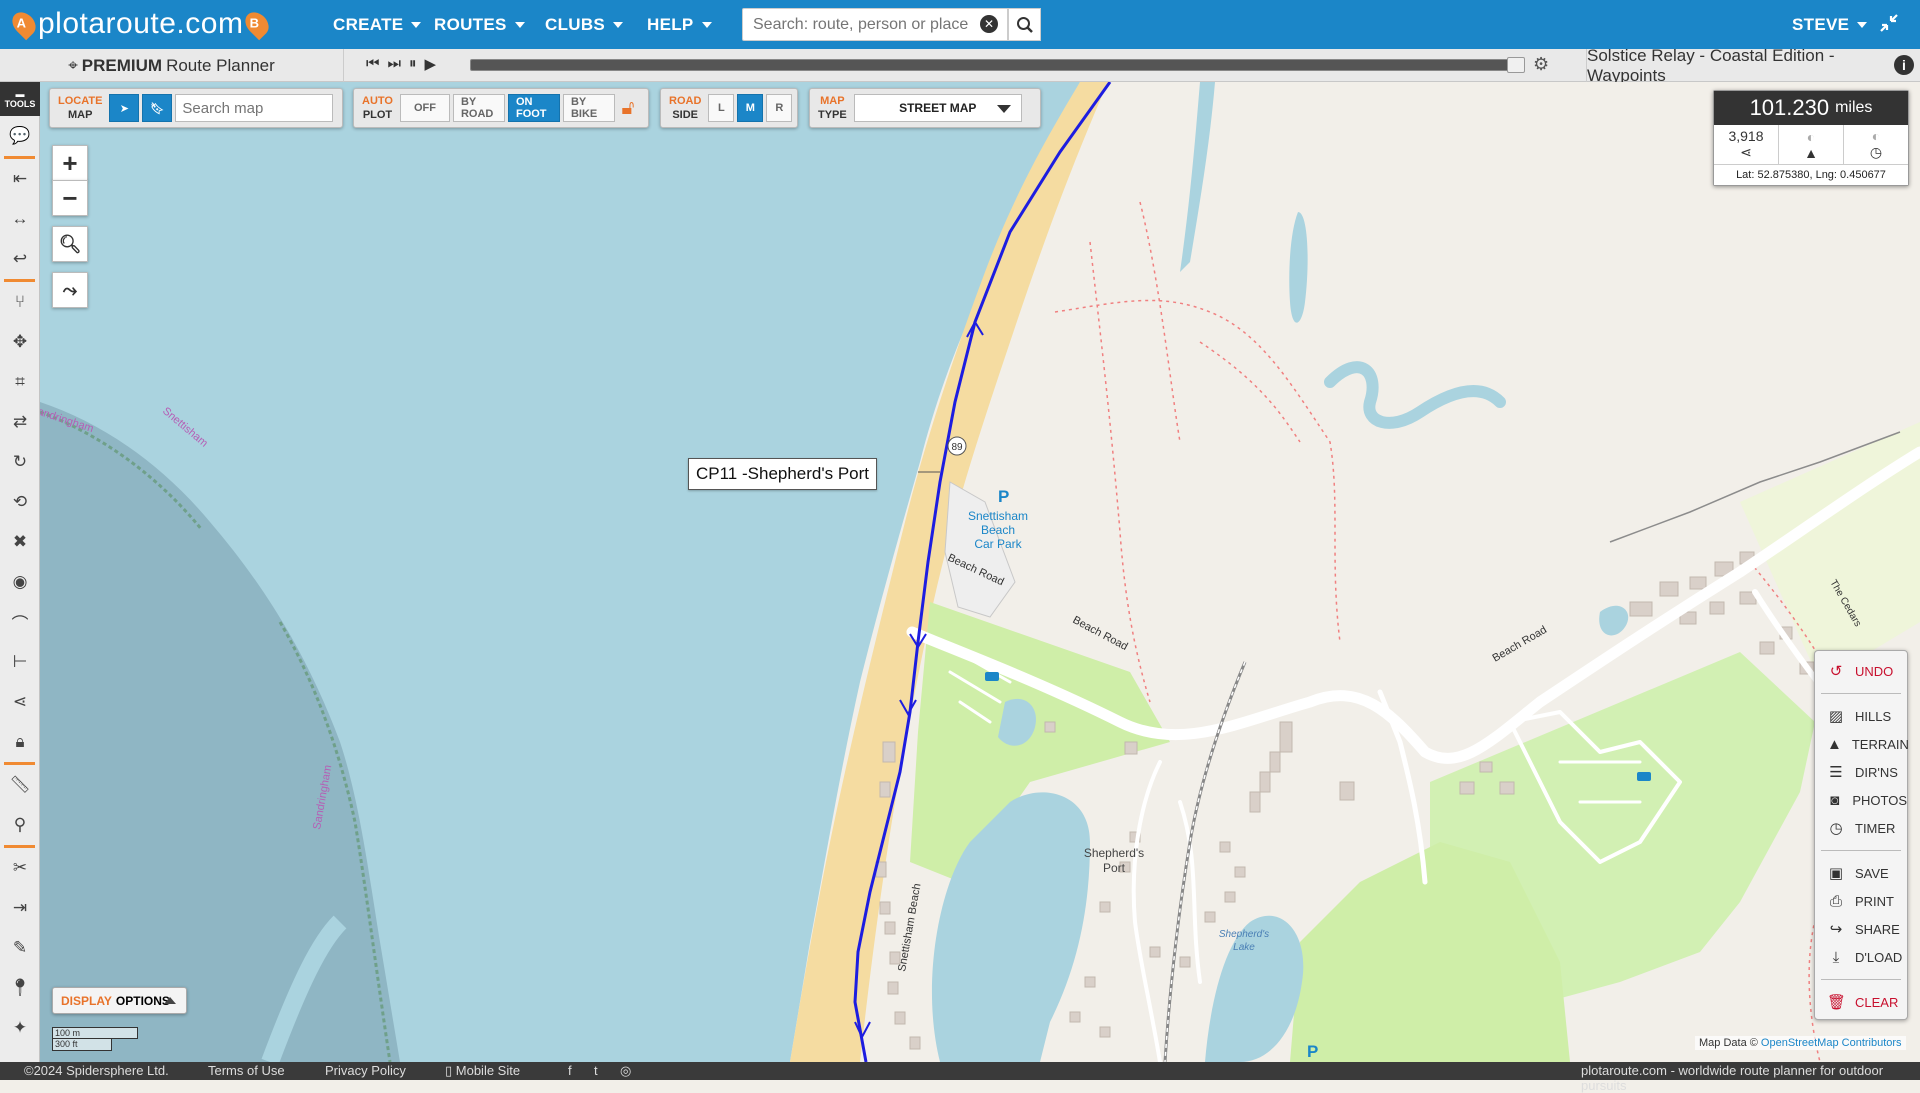  What do you see at coordinates (365, 1070) in the screenshot?
I see `privacy-link: Privacy Policy` at bounding box center [365, 1070].